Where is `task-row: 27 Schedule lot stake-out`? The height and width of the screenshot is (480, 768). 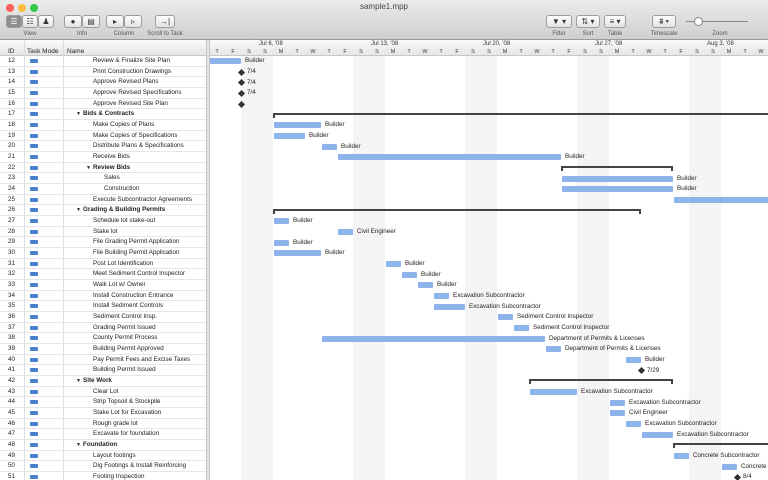 task-row: 27 Schedule lot stake-out is located at coordinates (103, 221).